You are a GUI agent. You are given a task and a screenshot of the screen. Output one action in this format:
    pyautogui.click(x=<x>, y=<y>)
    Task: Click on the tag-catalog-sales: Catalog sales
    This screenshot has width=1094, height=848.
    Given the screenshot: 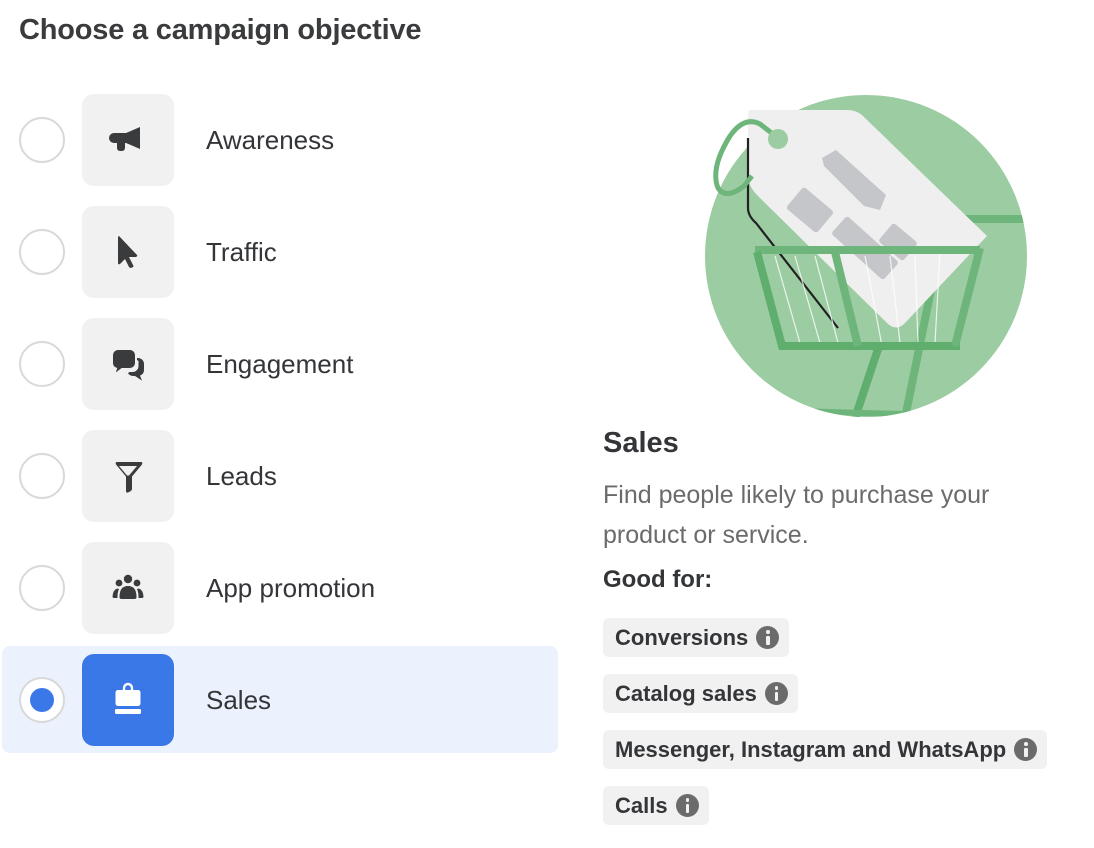 What is the action you would take?
    pyautogui.click(x=700, y=693)
    